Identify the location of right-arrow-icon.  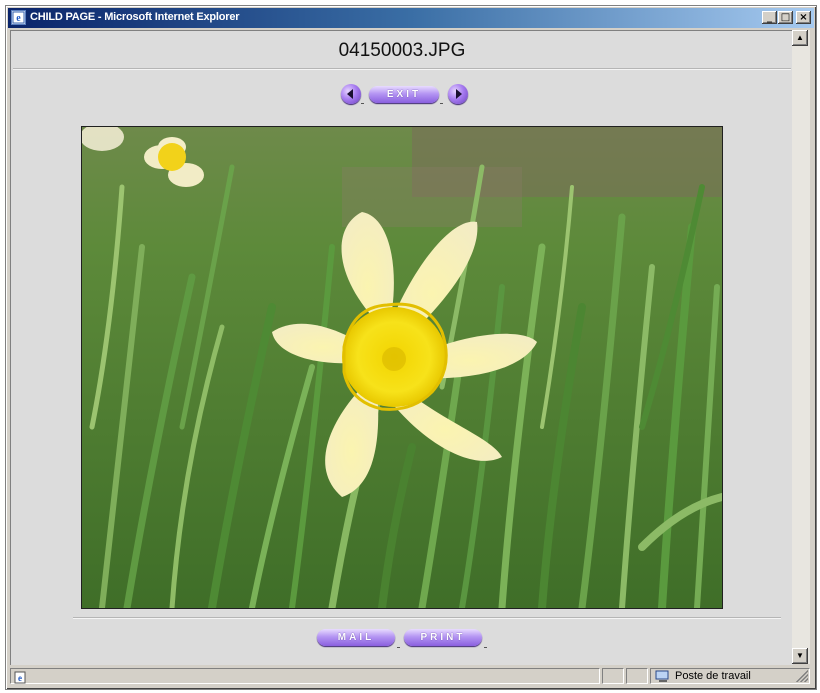
(459, 94).